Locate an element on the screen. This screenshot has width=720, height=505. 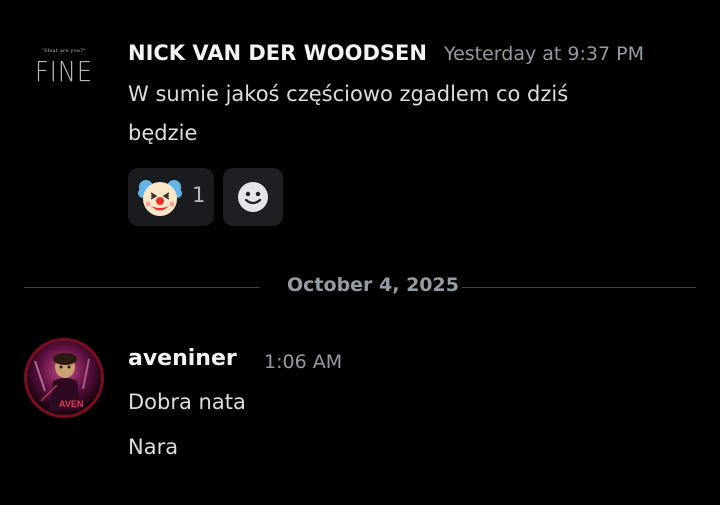
message-timestamp: 1:06 AM is located at coordinates (303, 362).